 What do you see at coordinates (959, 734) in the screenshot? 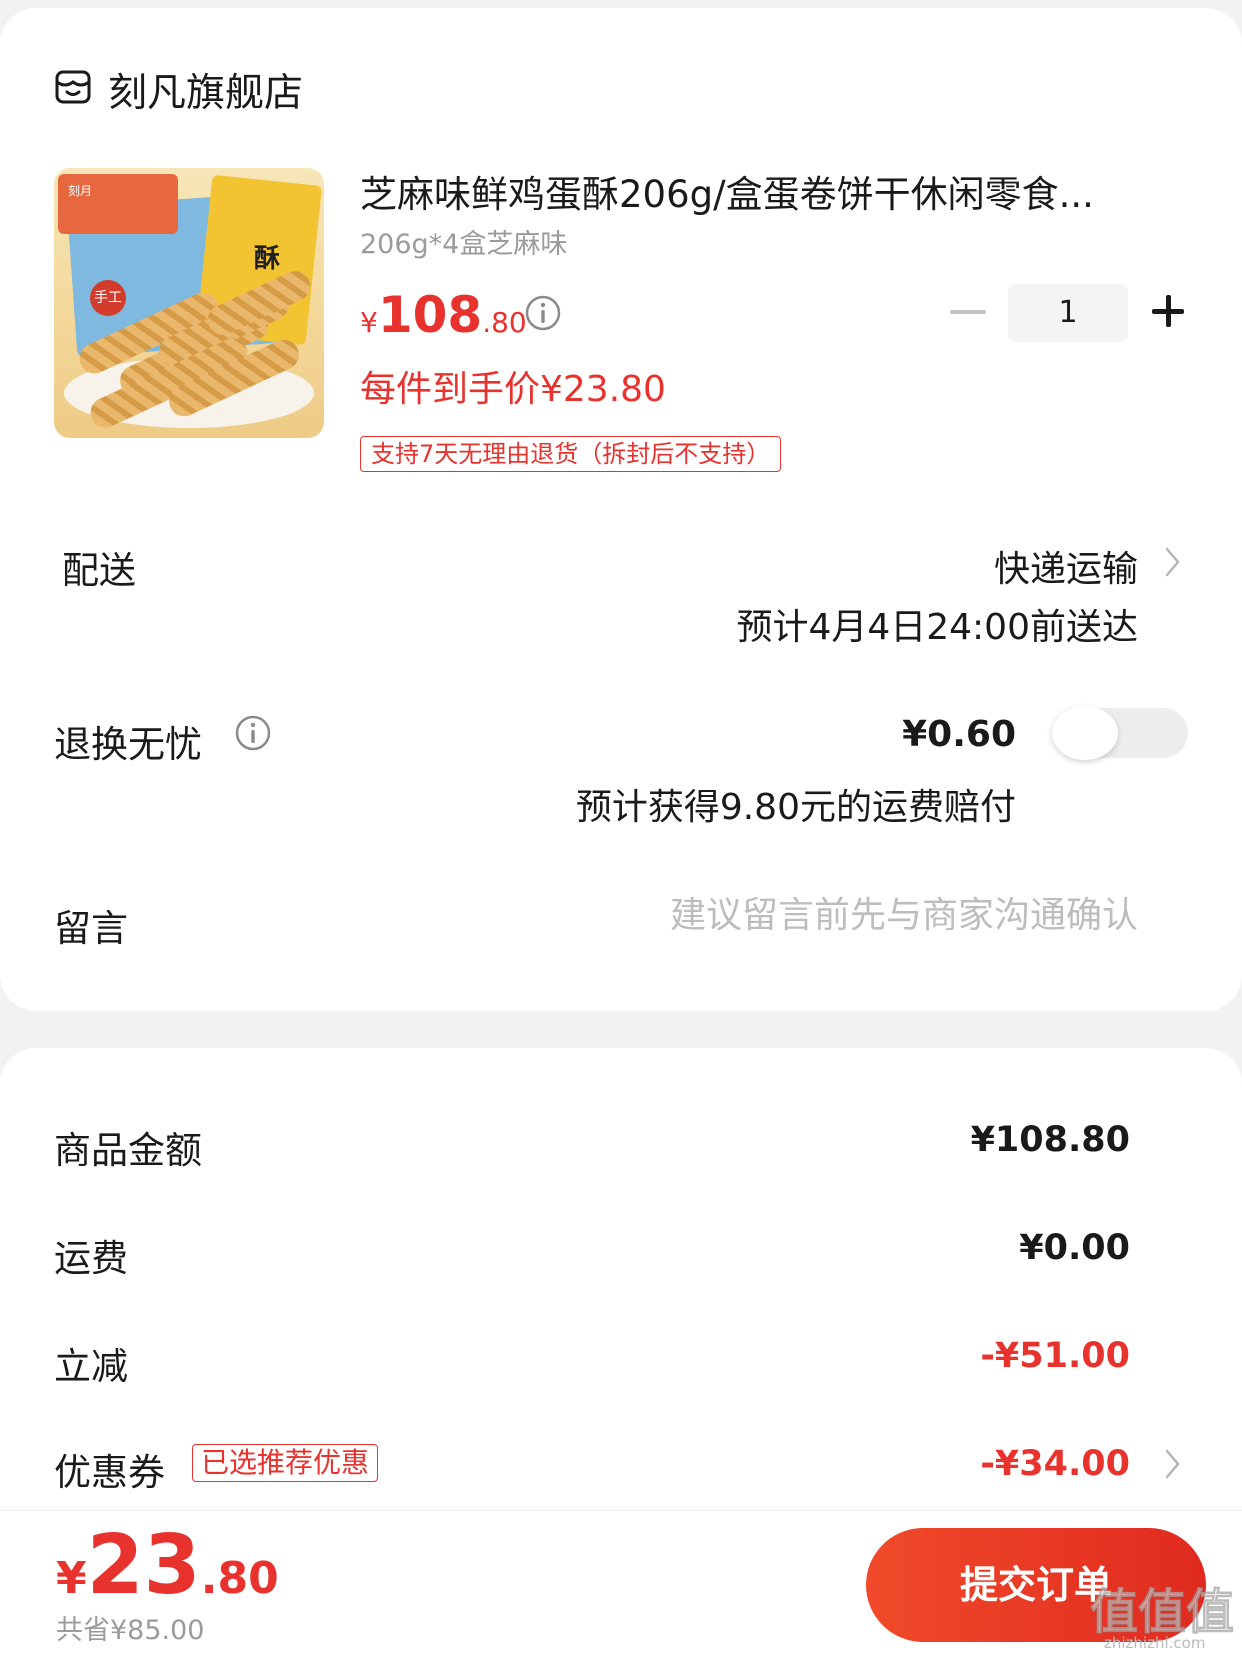
I see `return-insurance-price: ¥0.60` at bounding box center [959, 734].